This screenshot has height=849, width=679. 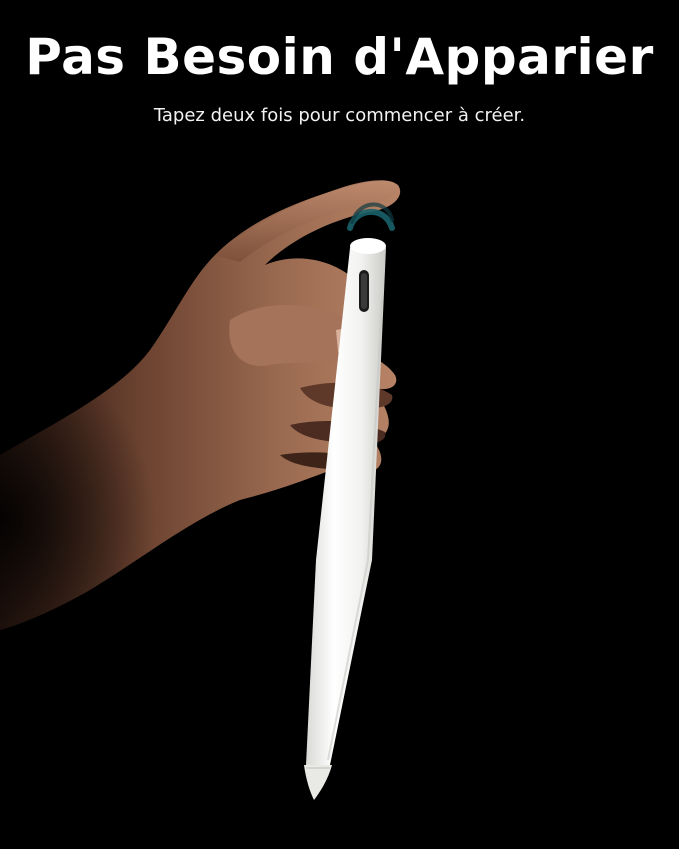 I want to click on subheadline: Tapez deux fois pour commencer à créer., so click(x=339, y=115).